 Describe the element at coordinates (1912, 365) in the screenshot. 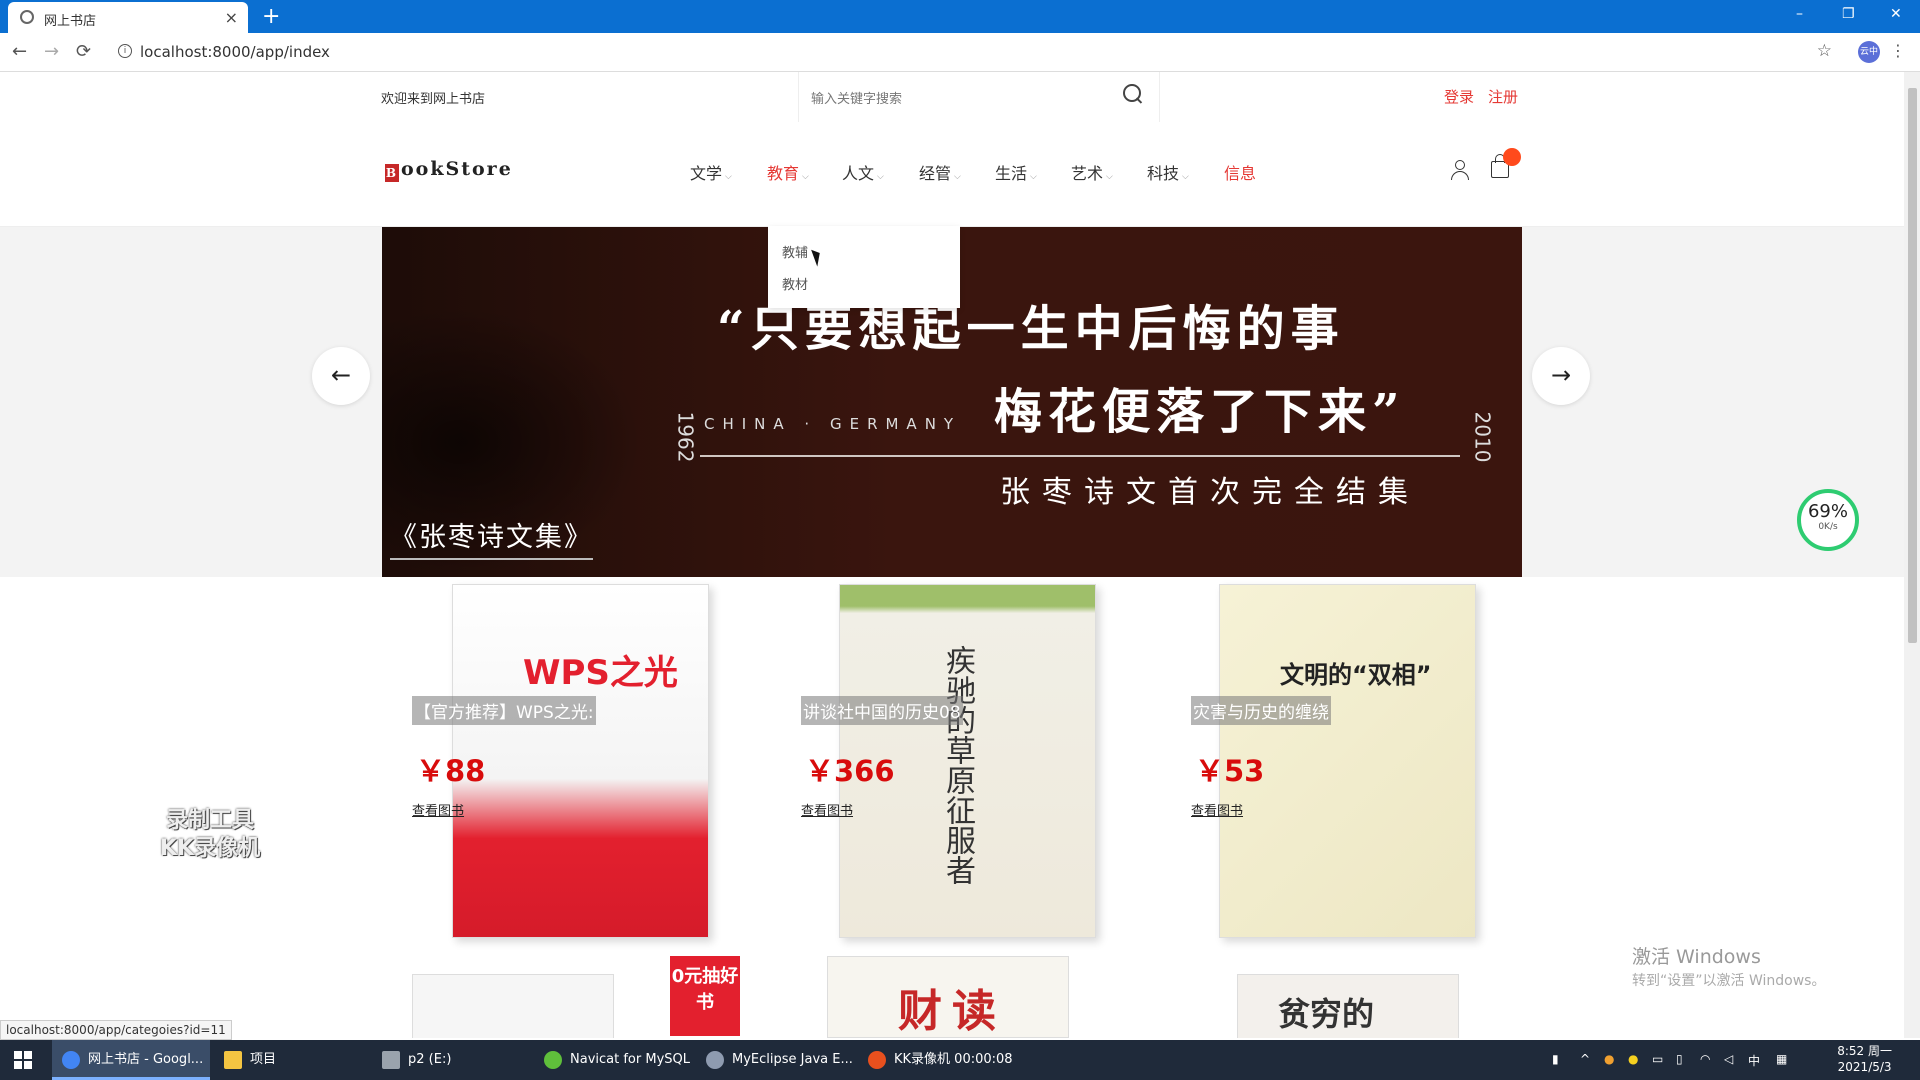

I see `scrollbar-thumb` at that location.